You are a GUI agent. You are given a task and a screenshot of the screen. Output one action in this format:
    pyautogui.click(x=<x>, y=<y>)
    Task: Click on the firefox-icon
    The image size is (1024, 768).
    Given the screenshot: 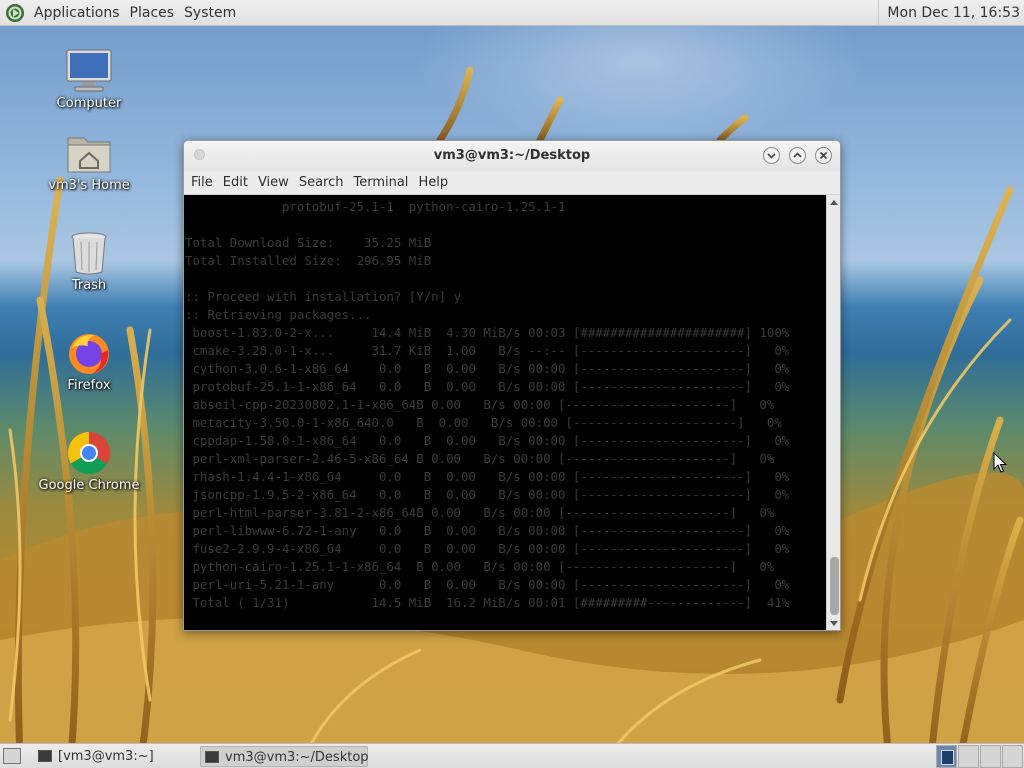 What is the action you would take?
    pyautogui.click(x=89, y=354)
    